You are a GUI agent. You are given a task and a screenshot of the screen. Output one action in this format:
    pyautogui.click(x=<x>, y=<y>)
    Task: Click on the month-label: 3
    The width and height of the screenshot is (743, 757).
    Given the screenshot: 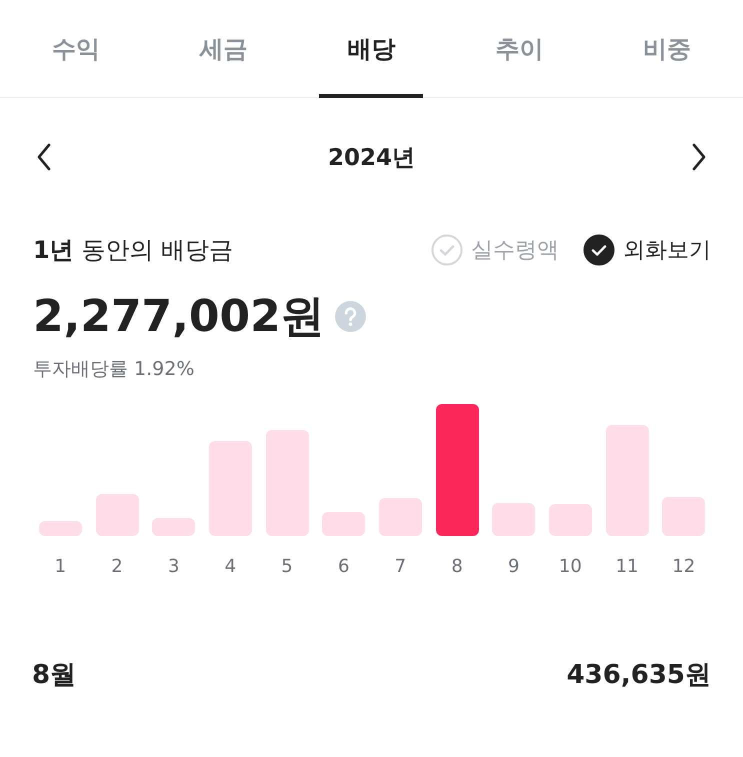 What is the action you would take?
    pyautogui.click(x=174, y=566)
    